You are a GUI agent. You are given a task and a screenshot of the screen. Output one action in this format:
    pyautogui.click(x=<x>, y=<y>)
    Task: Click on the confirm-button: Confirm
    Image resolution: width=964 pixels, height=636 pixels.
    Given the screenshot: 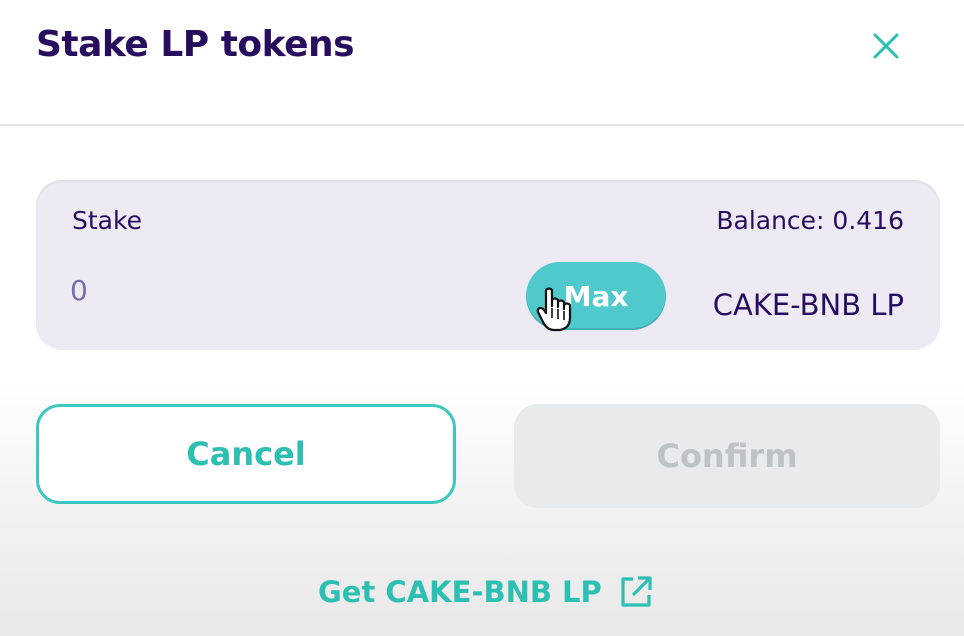 What is the action you would take?
    pyautogui.click(x=727, y=456)
    